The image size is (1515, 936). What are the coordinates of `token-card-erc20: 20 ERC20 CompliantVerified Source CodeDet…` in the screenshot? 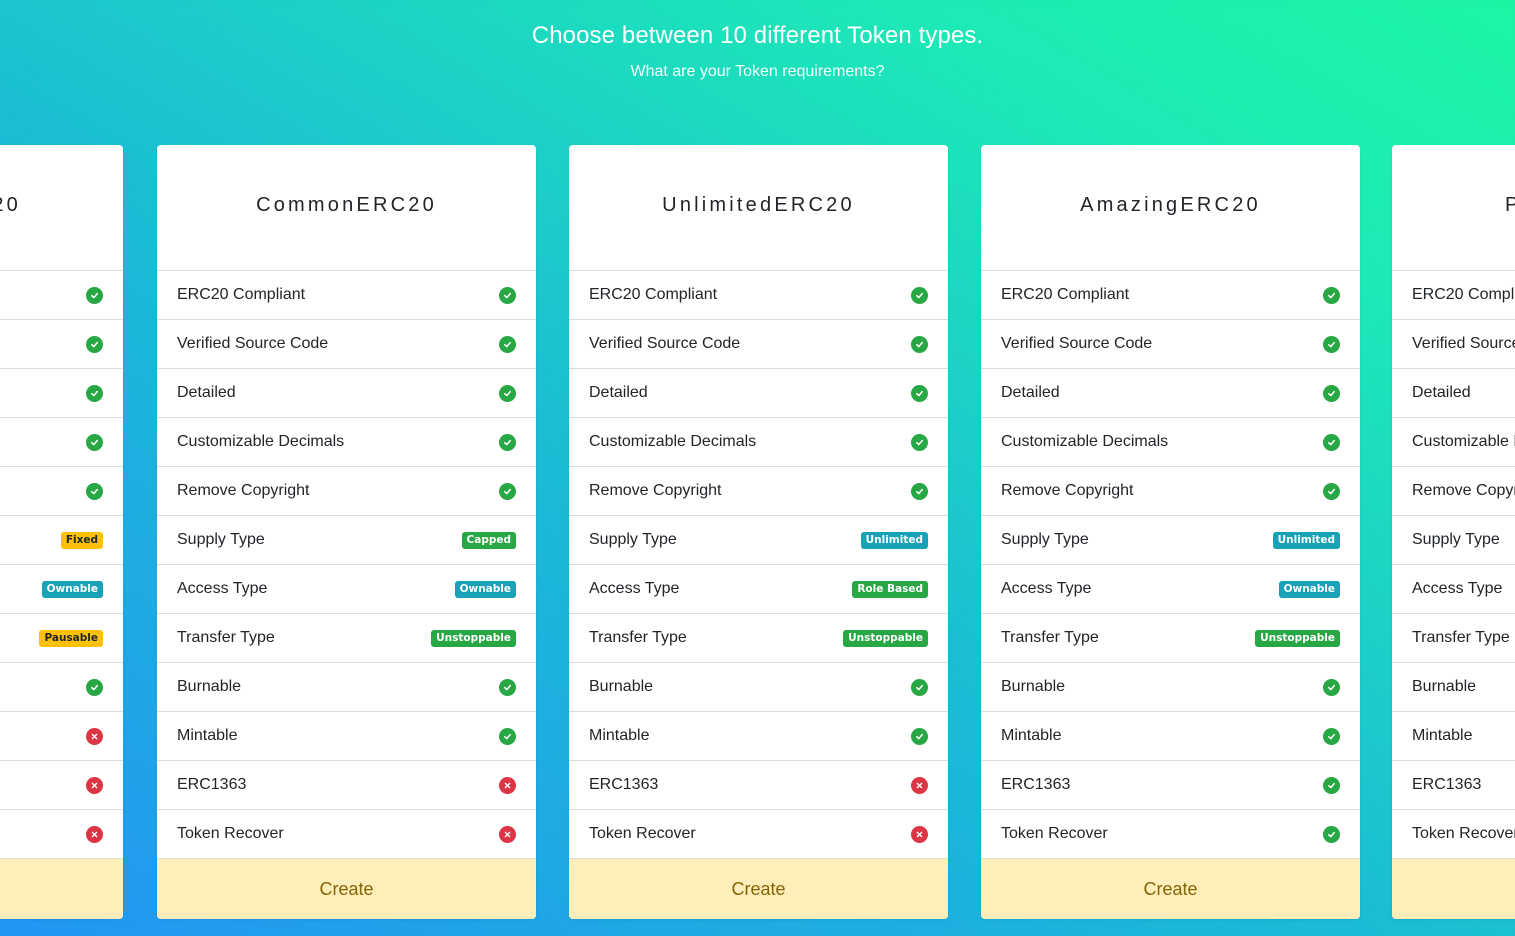 It's located at (61, 532).